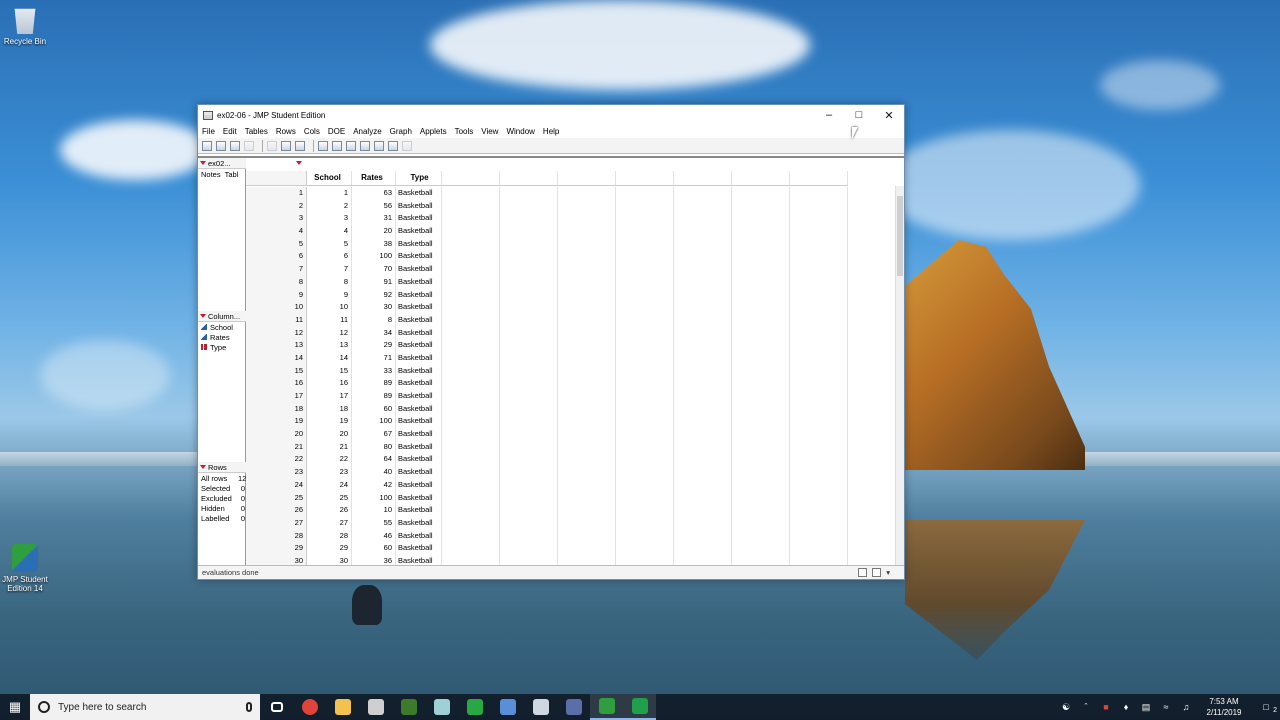  I want to click on row-number-cell: 1, so click(276, 193).